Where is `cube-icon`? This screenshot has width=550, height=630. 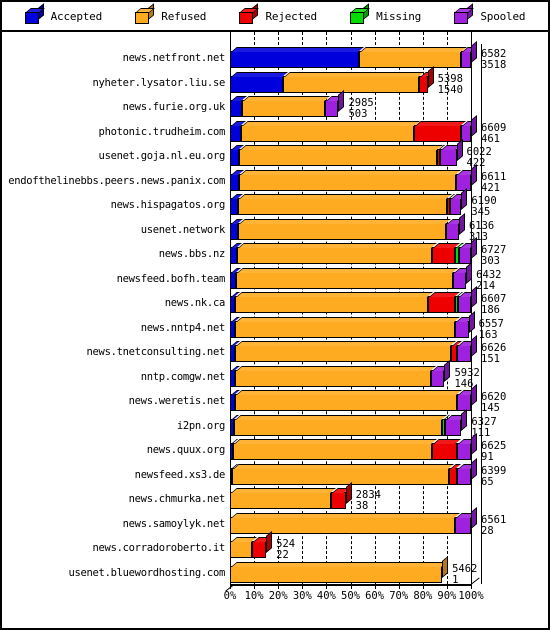
cube-icon is located at coordinates (34, 13).